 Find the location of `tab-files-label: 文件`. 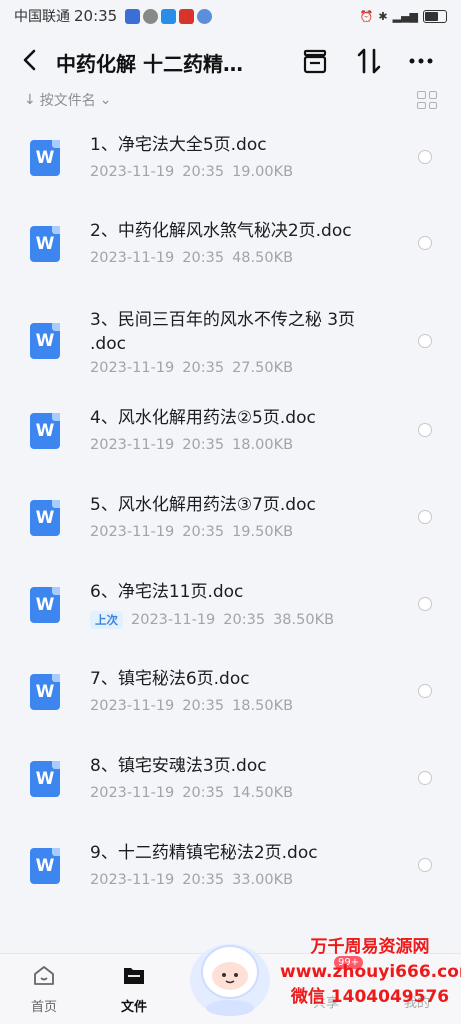

tab-files-label: 文件 is located at coordinates (133, 1007).